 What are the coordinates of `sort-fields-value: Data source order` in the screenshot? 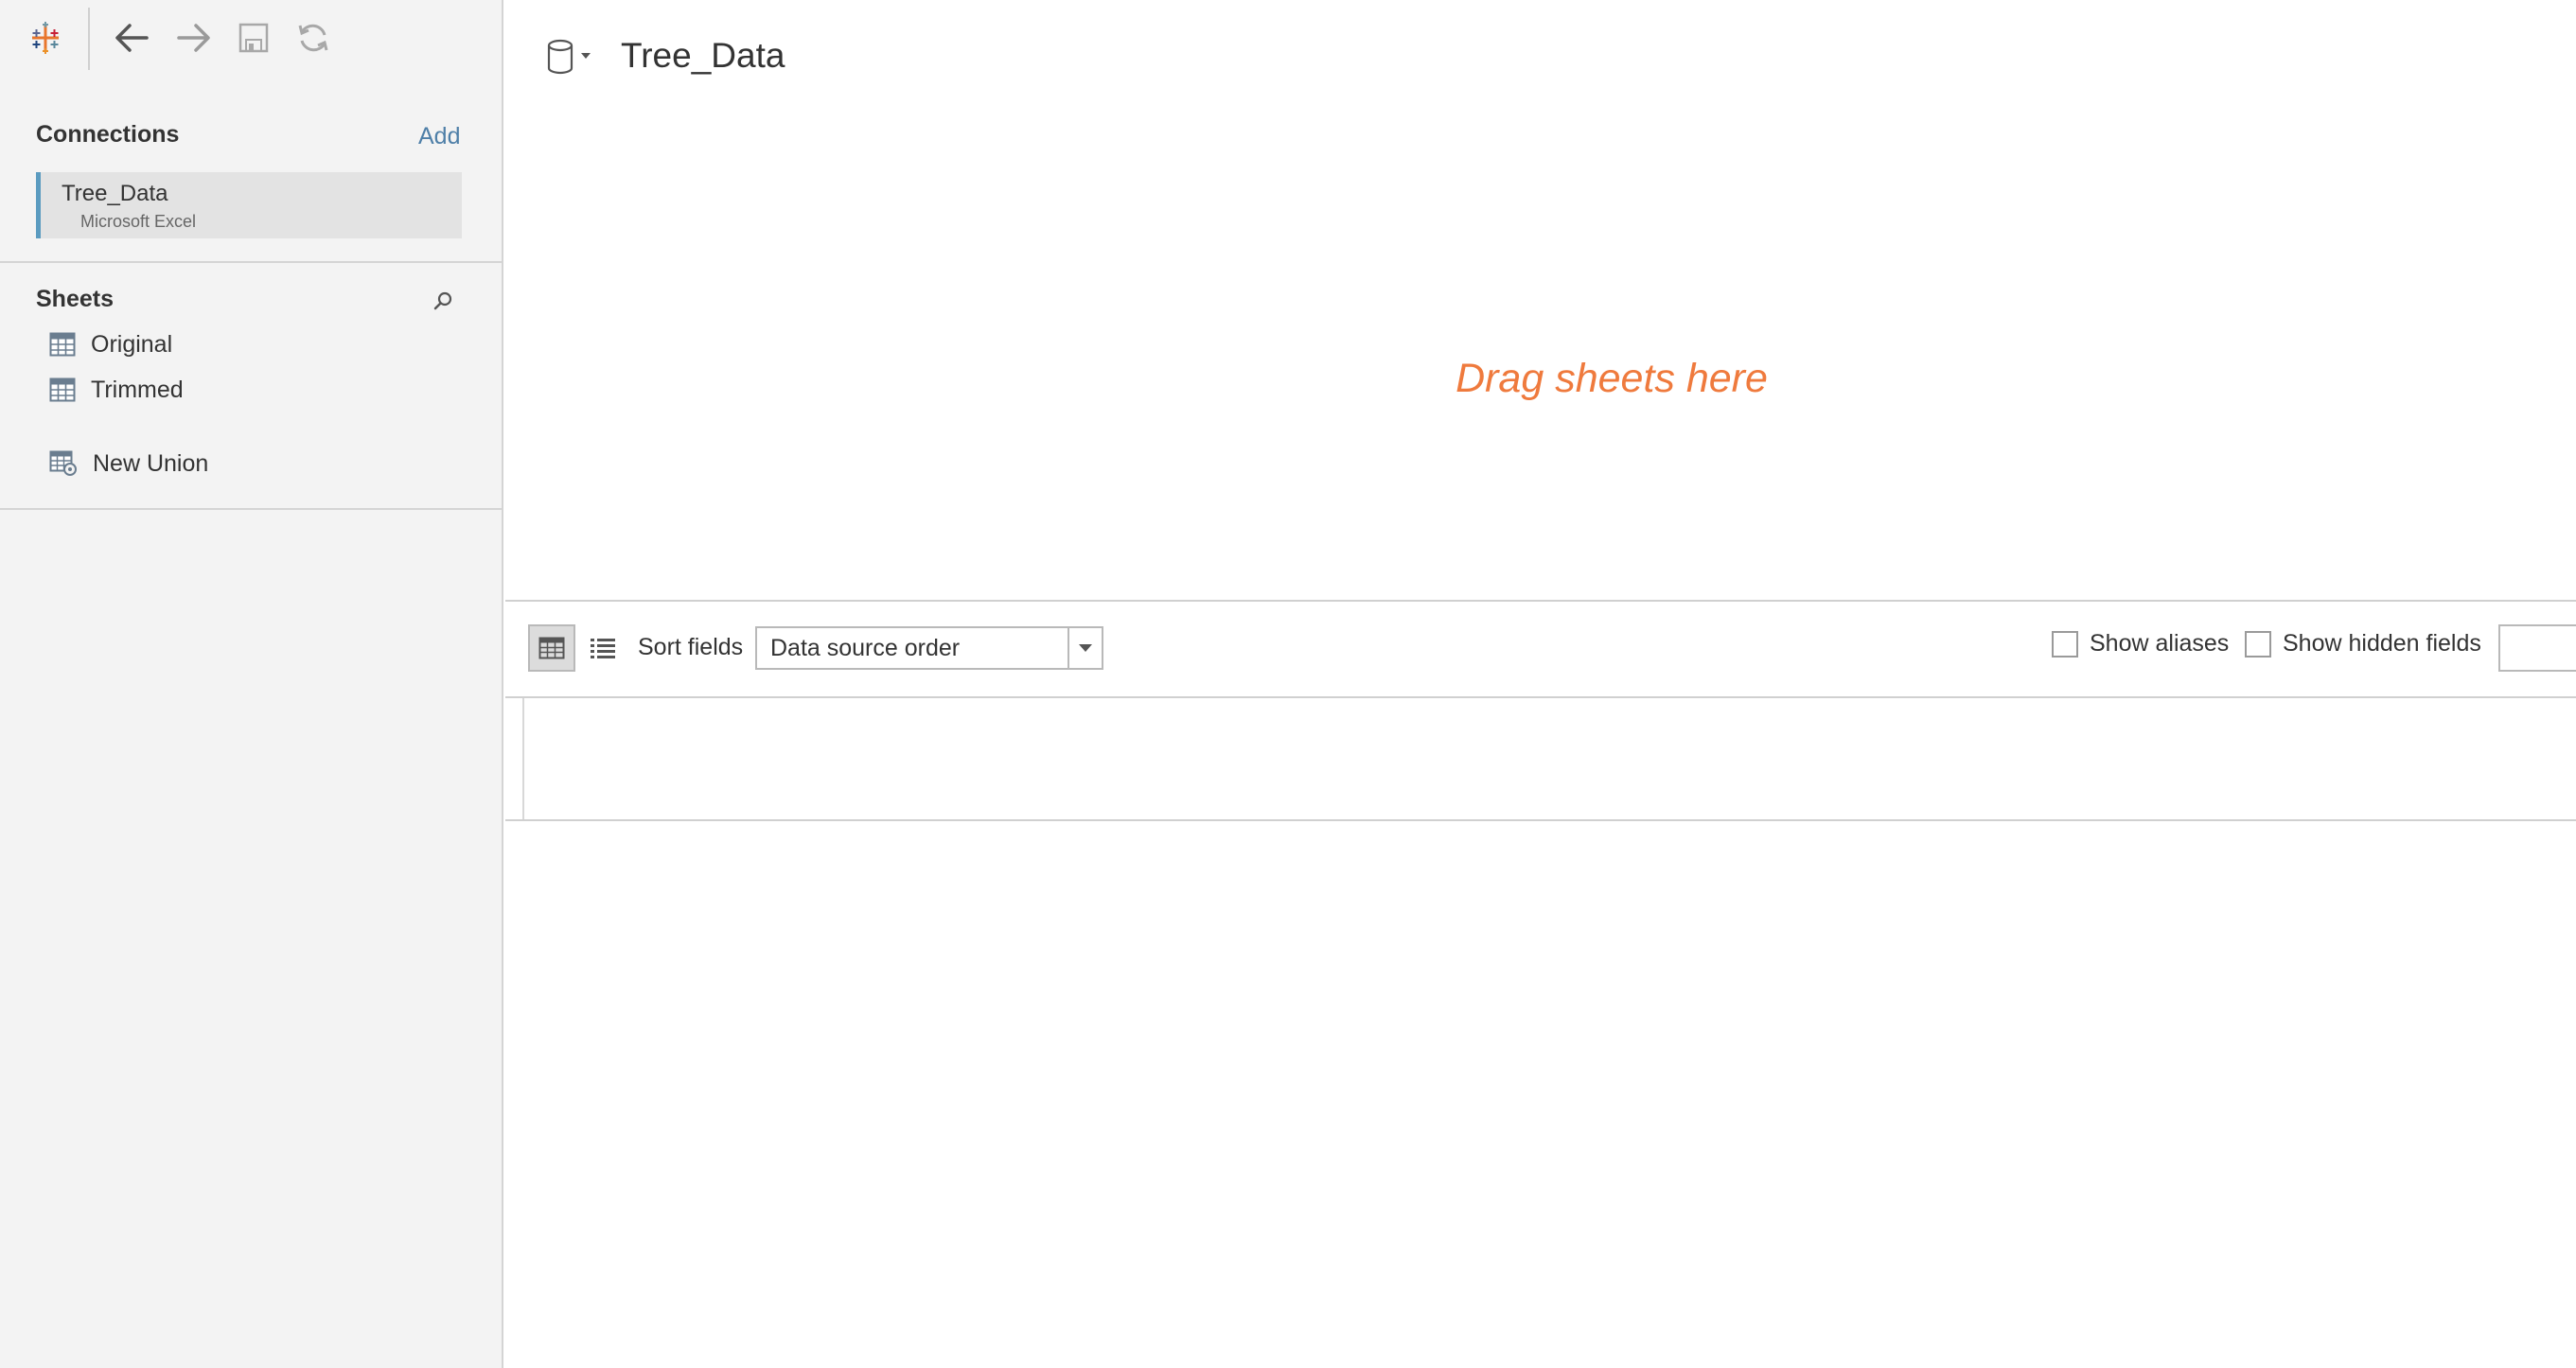 It's located at (865, 647).